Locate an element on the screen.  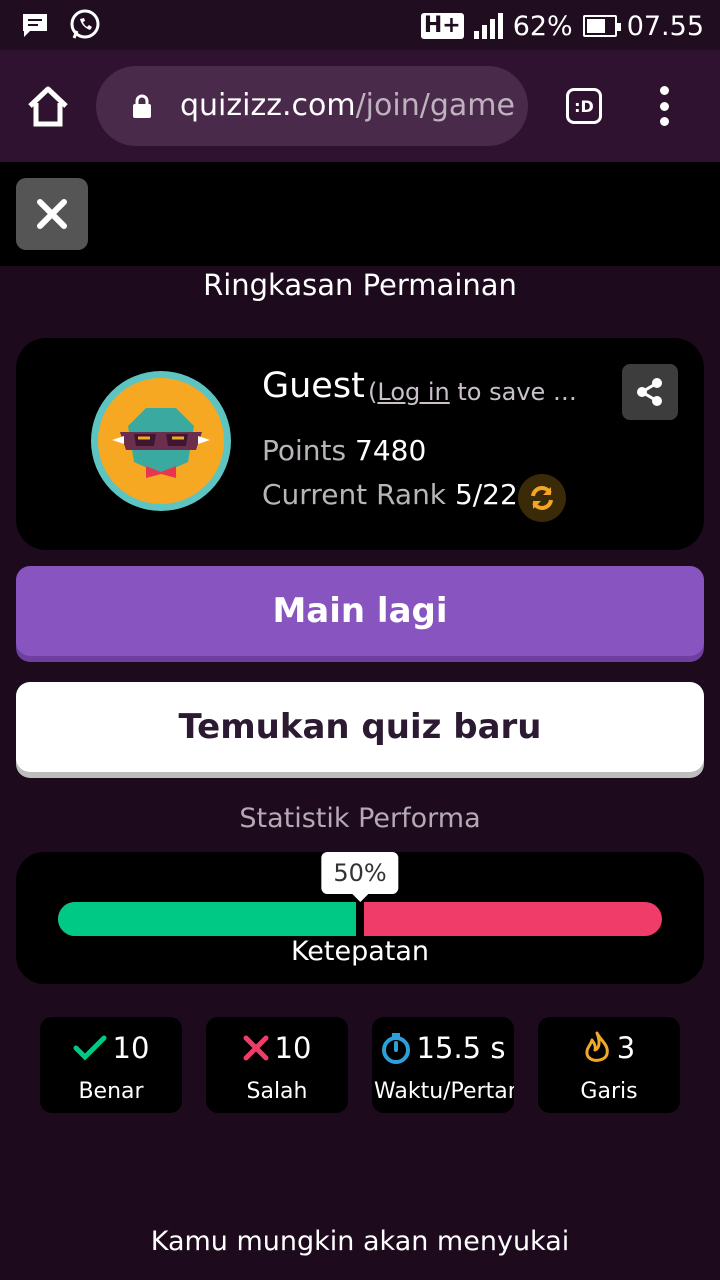
accuracy-card: 50% Ketepatan is located at coordinates (360, 918).